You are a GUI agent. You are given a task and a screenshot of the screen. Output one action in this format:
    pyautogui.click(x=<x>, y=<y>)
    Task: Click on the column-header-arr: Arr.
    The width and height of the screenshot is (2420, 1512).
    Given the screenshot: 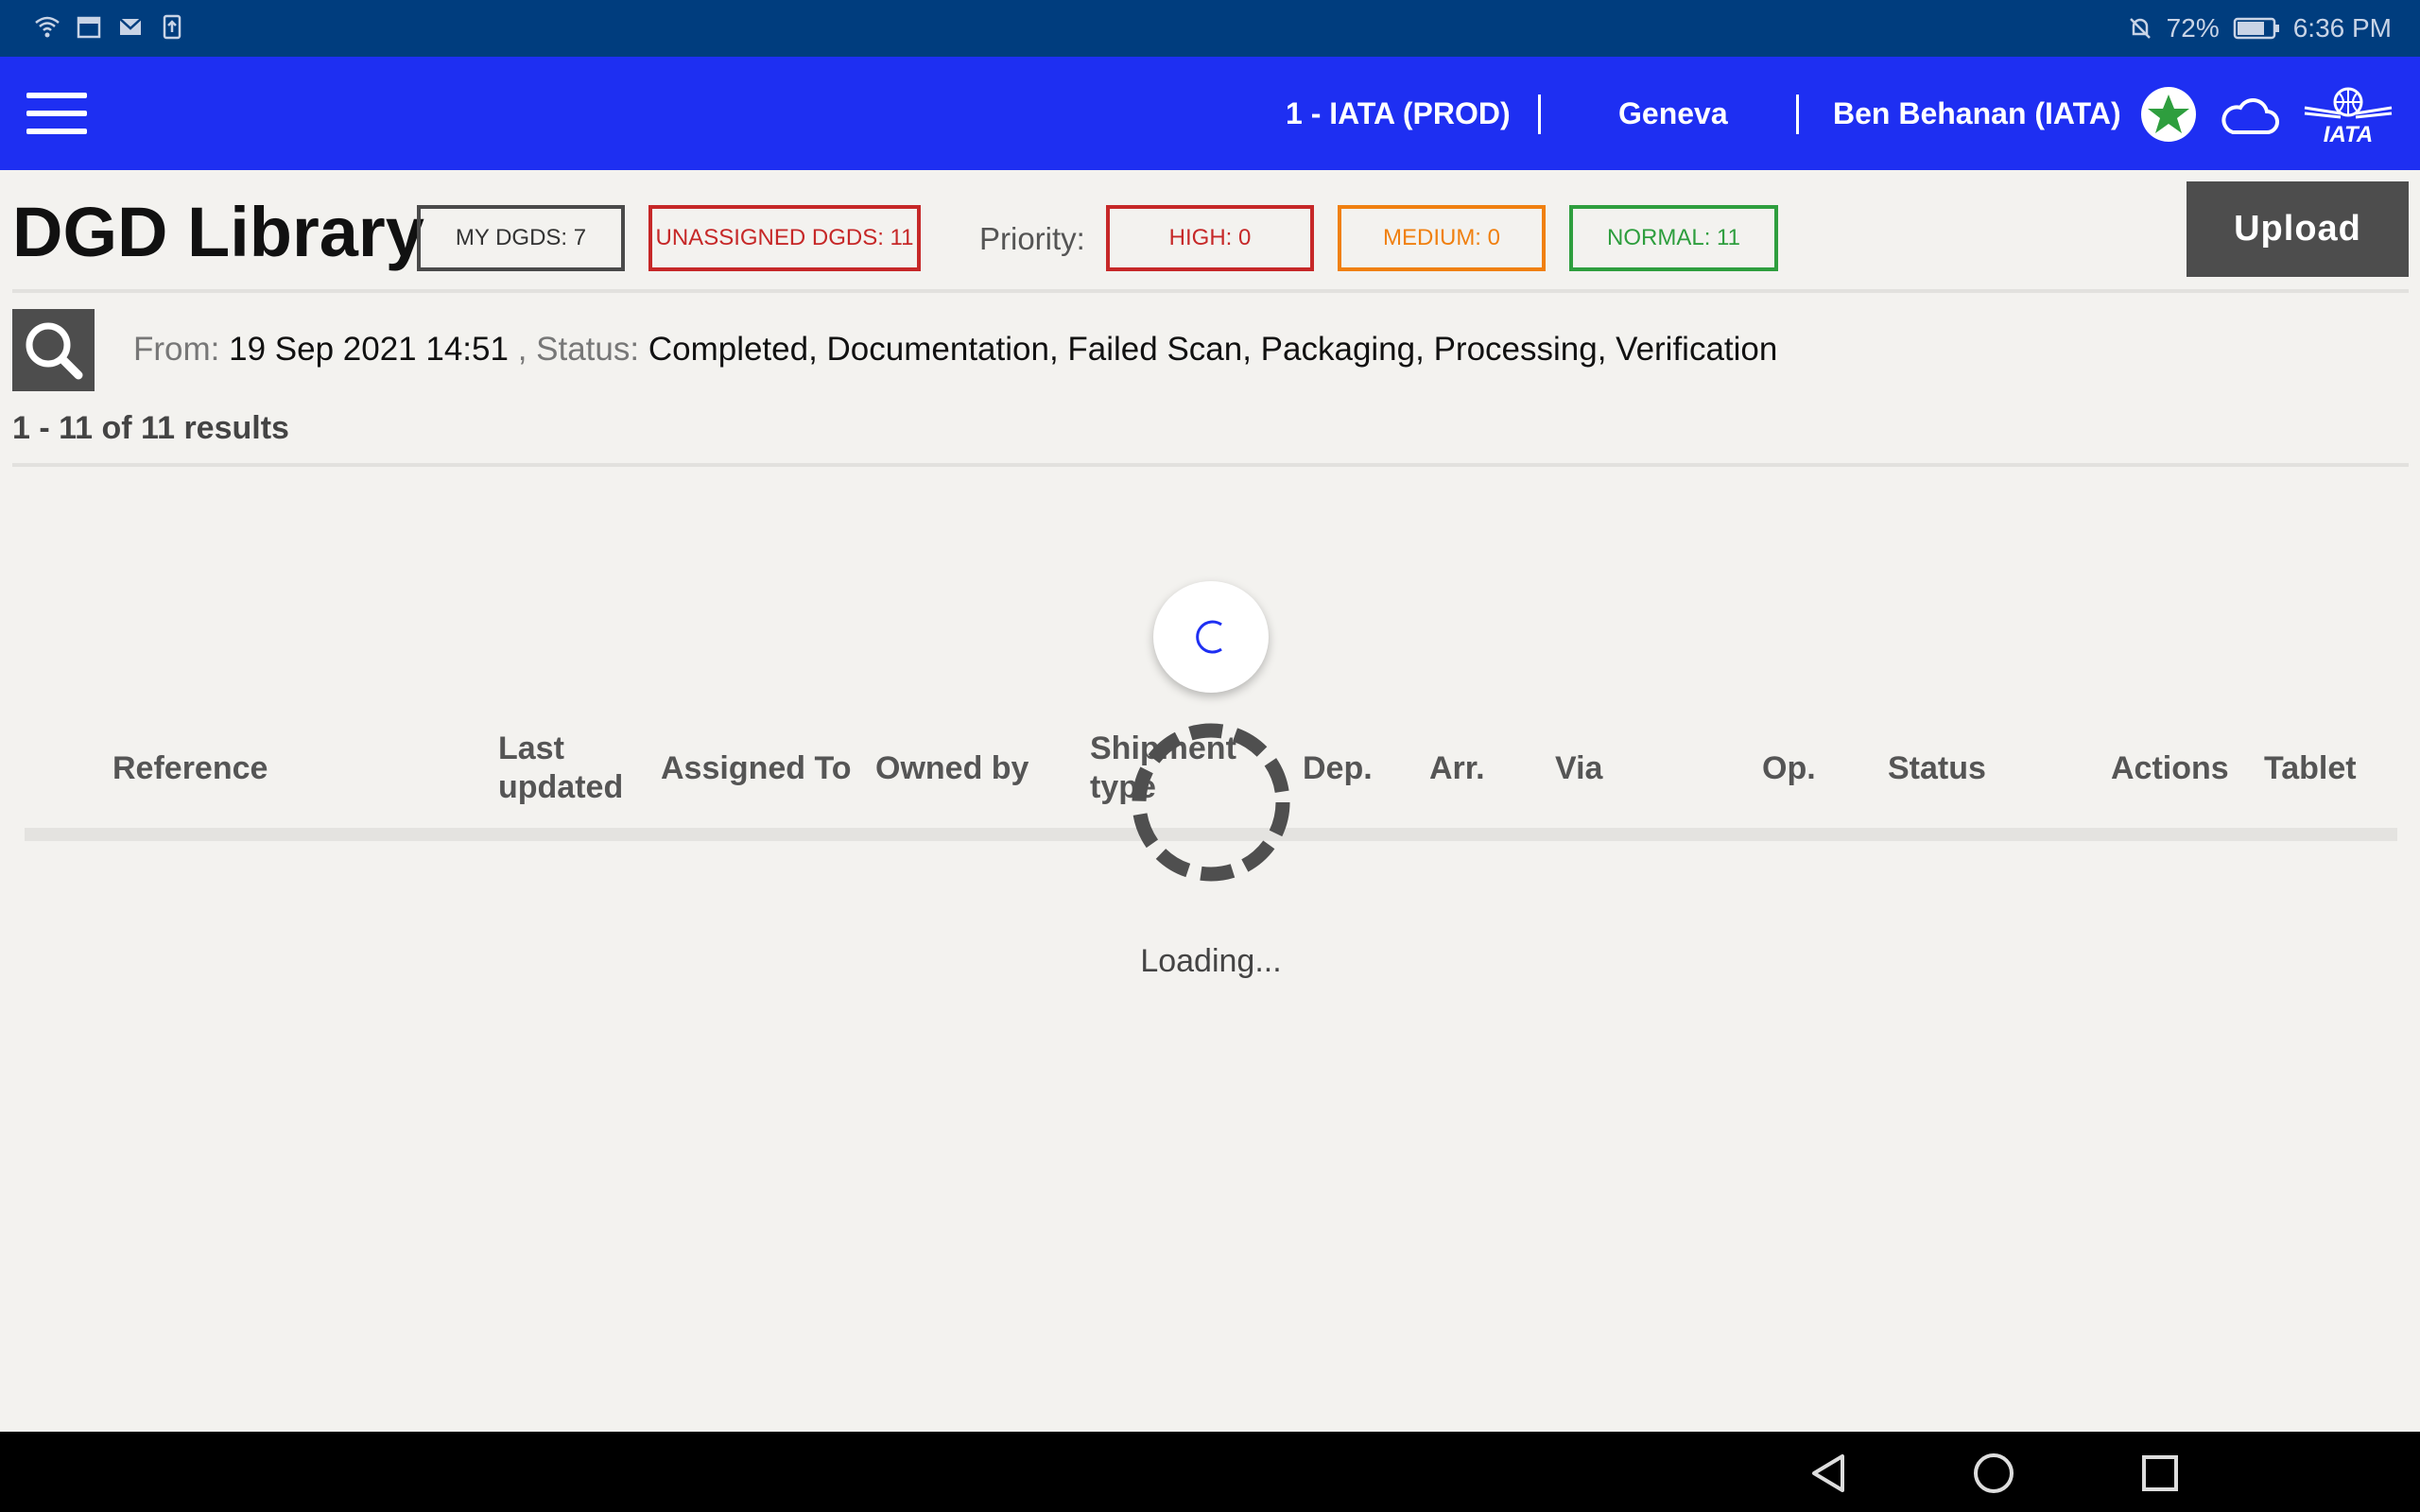 What is the action you would take?
    pyautogui.click(x=1457, y=768)
    